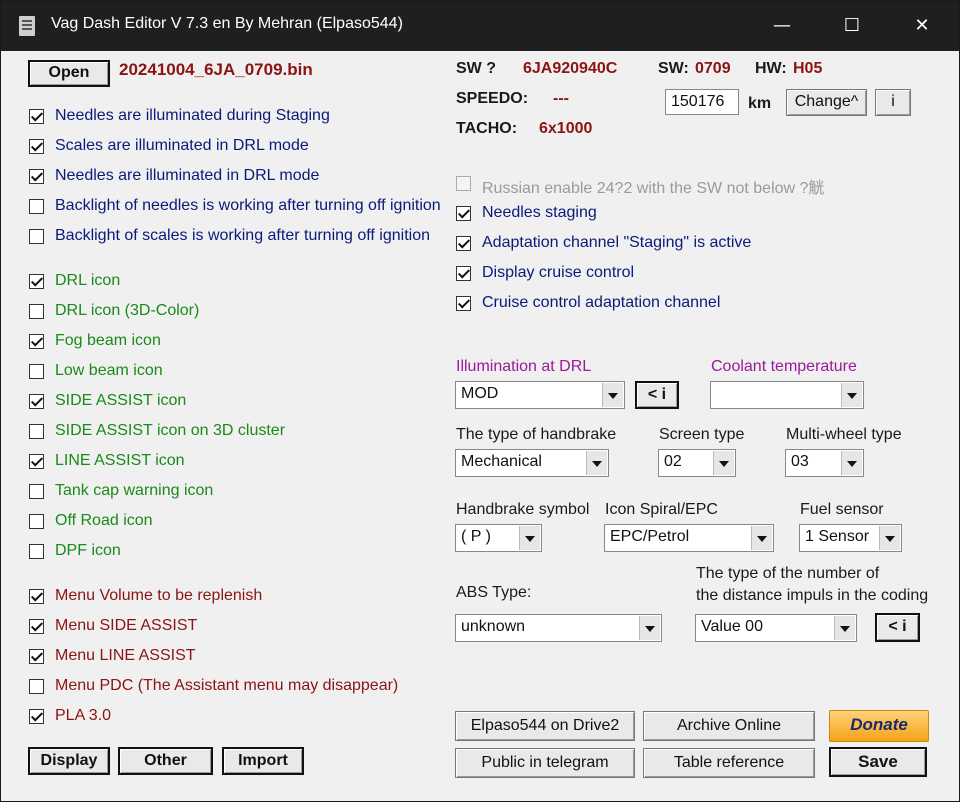 This screenshot has width=960, height=802. Describe the element at coordinates (776, 628) in the screenshot. I see `distance-impuls-select: Value 00` at that location.